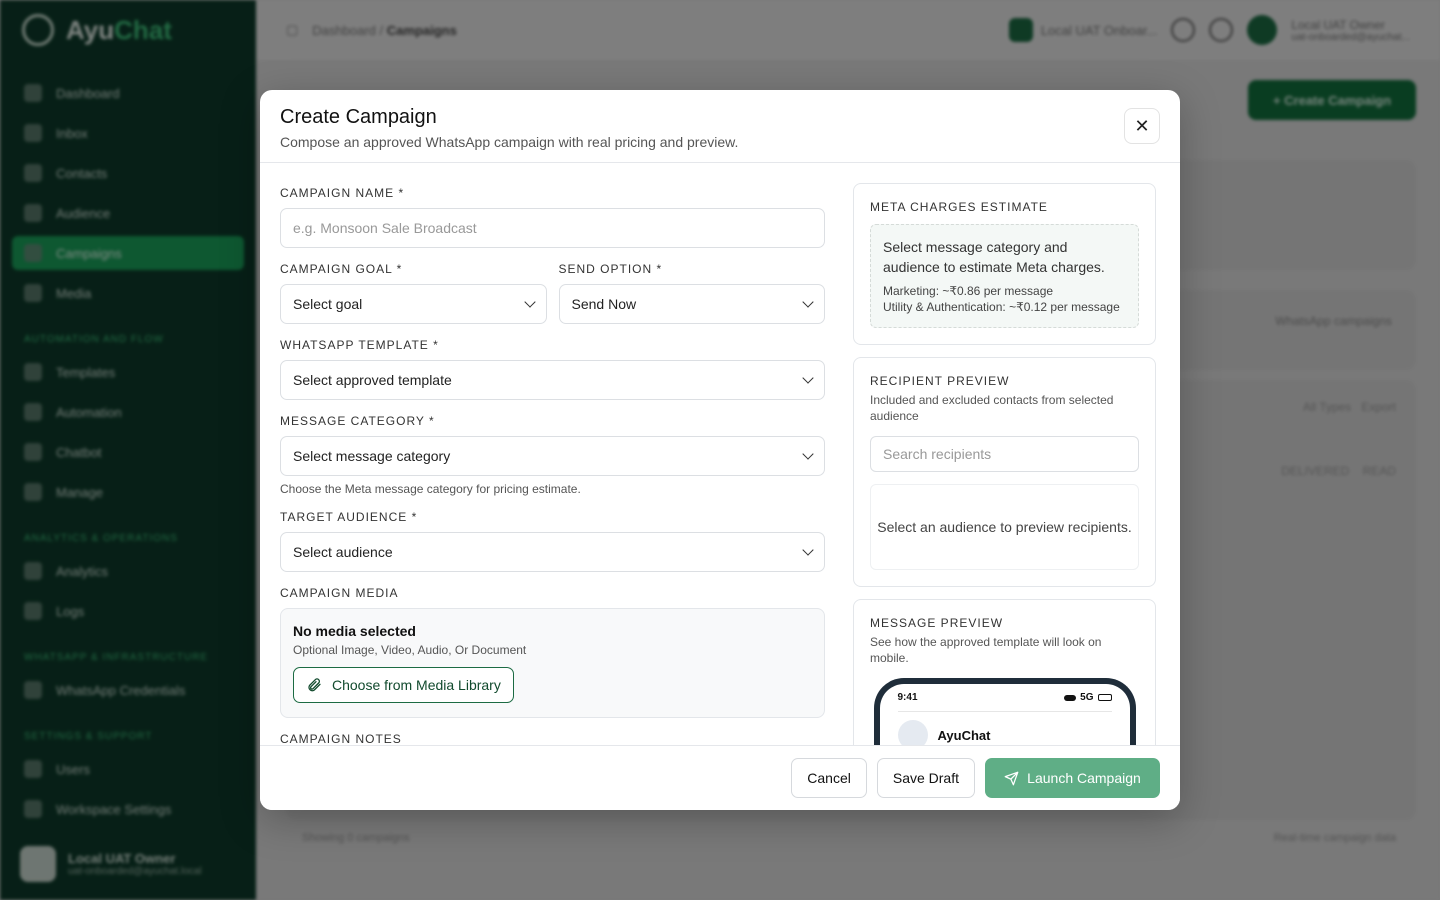  Describe the element at coordinates (403, 685) in the screenshot. I see `choose-media-button: Choose from Media Library` at that location.